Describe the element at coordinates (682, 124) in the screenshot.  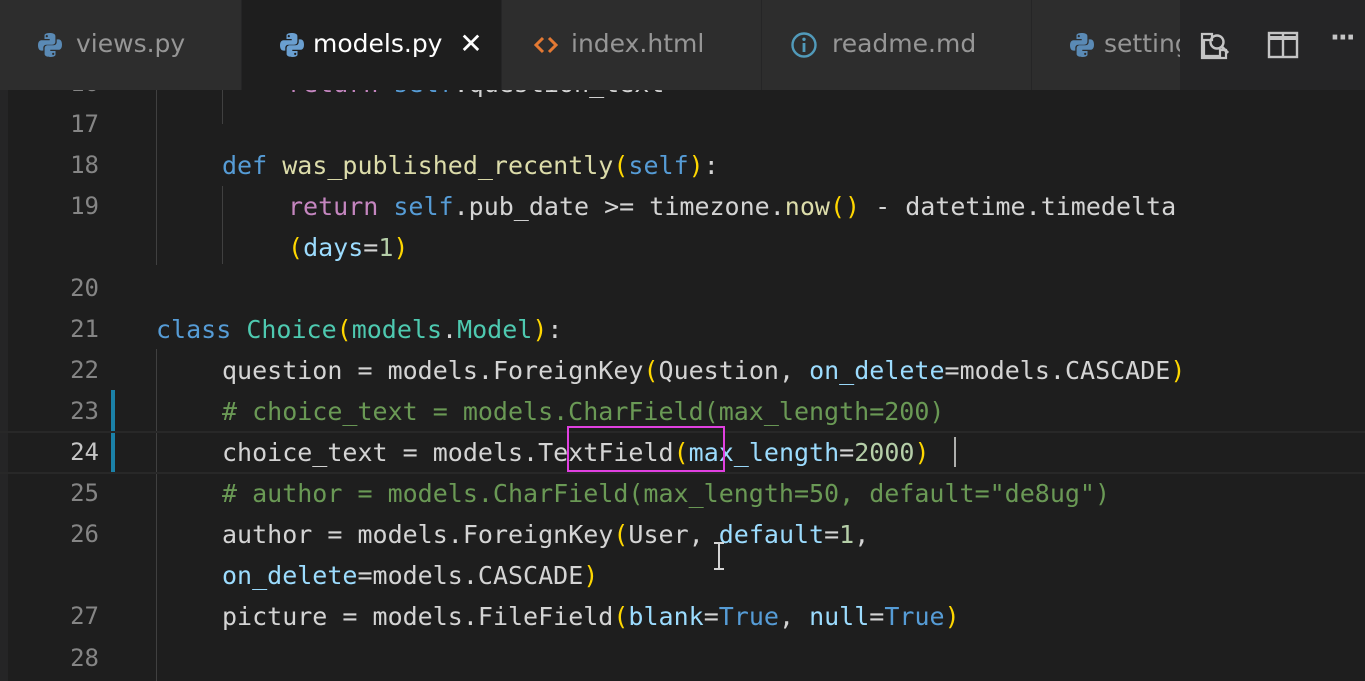
I see `code-line: 17` at that location.